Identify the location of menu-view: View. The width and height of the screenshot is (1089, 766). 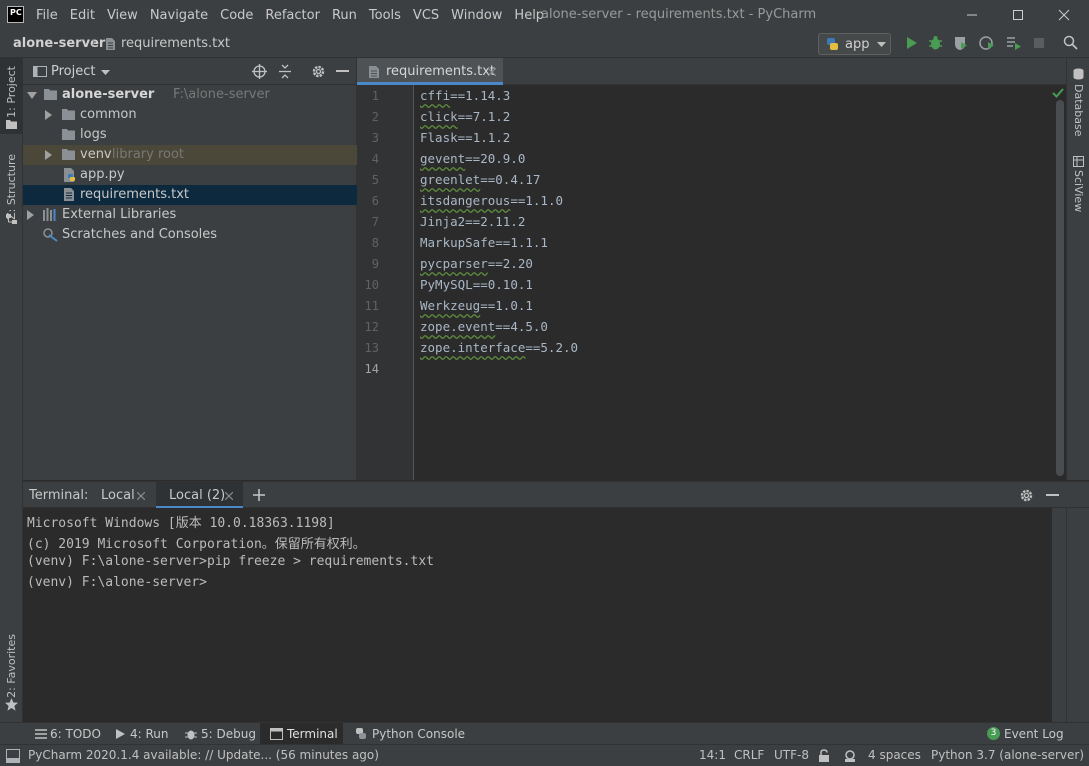
(122, 15).